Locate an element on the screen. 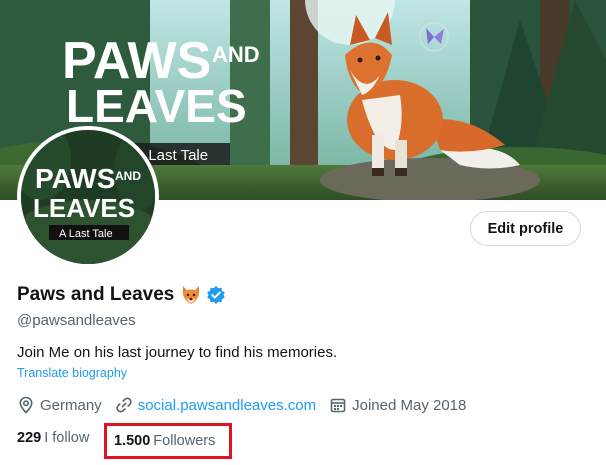 This screenshot has height=465, width=606. calendar-icon is located at coordinates (338, 405).